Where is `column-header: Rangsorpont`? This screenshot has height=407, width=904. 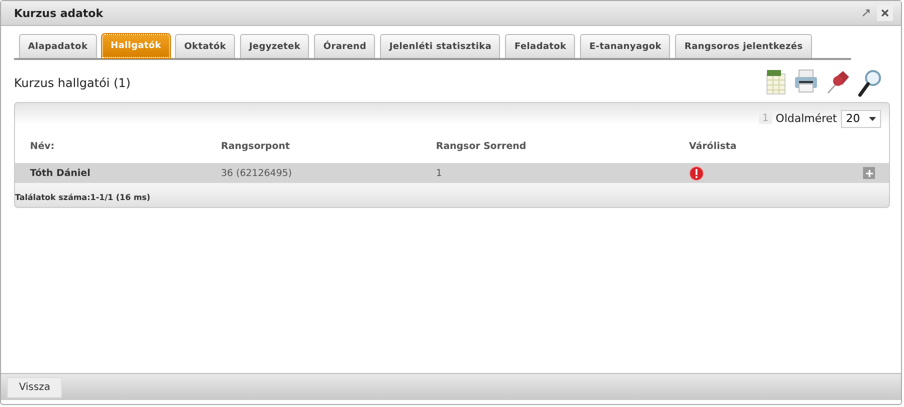
column-header: Rangsorpont is located at coordinates (328, 146).